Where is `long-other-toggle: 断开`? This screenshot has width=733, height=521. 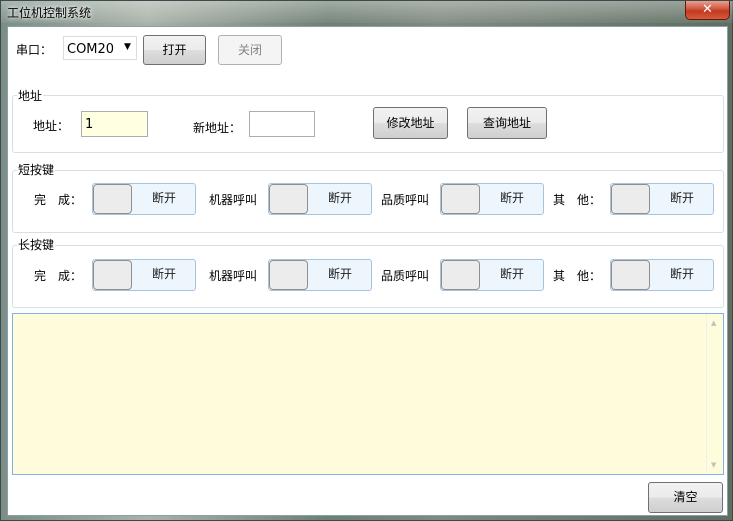 long-other-toggle: 断开 is located at coordinates (662, 275).